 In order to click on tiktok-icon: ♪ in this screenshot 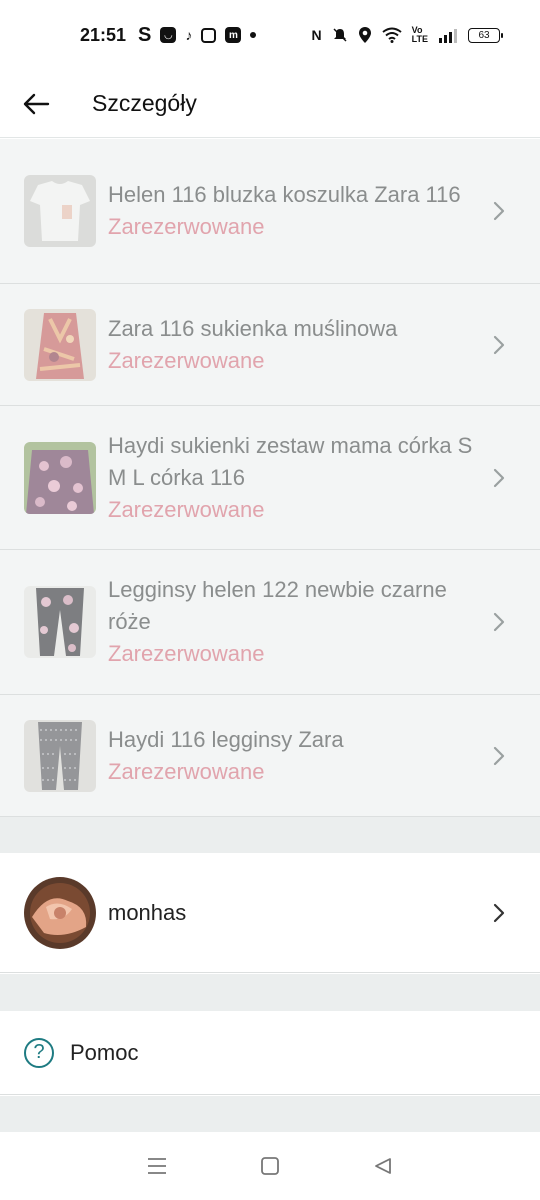, I will do `click(189, 35)`.